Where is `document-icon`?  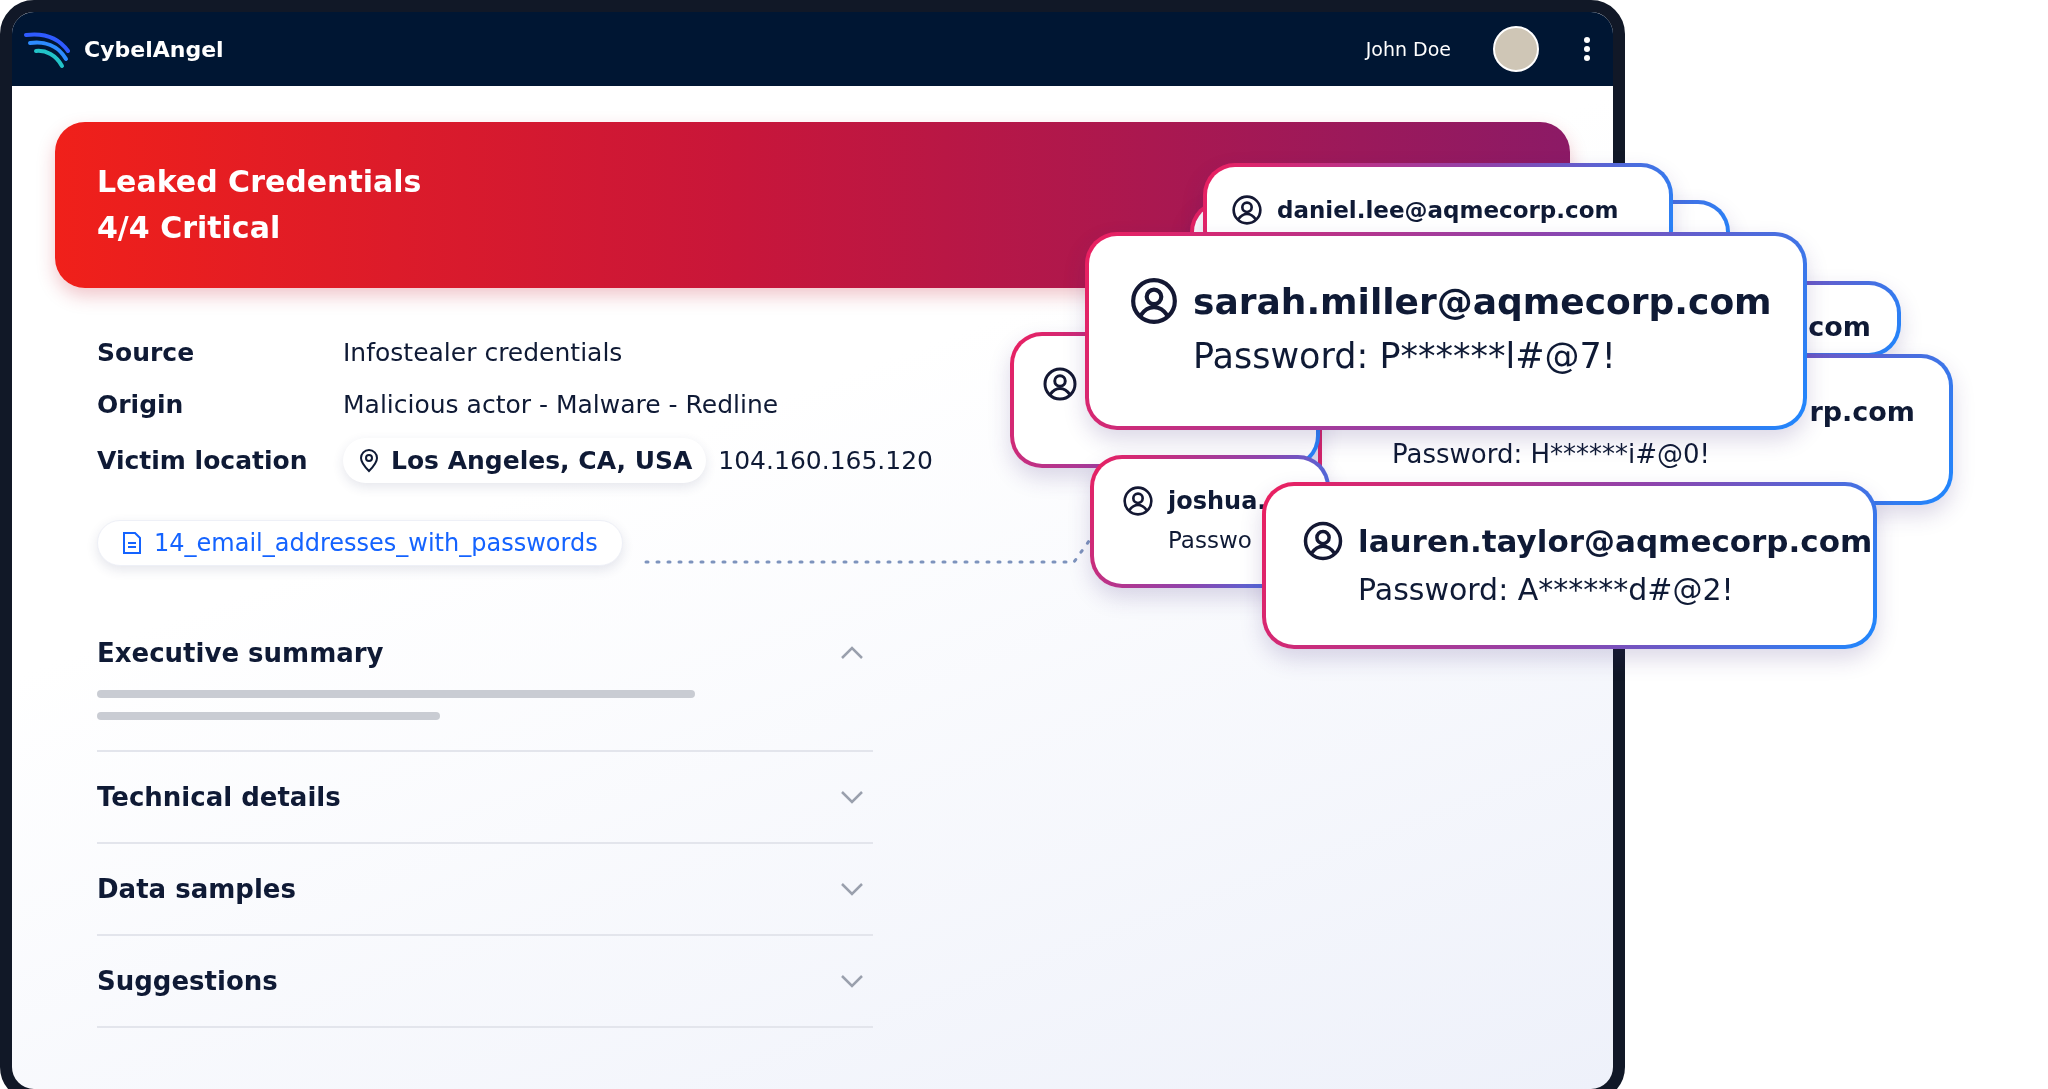 document-icon is located at coordinates (132, 543).